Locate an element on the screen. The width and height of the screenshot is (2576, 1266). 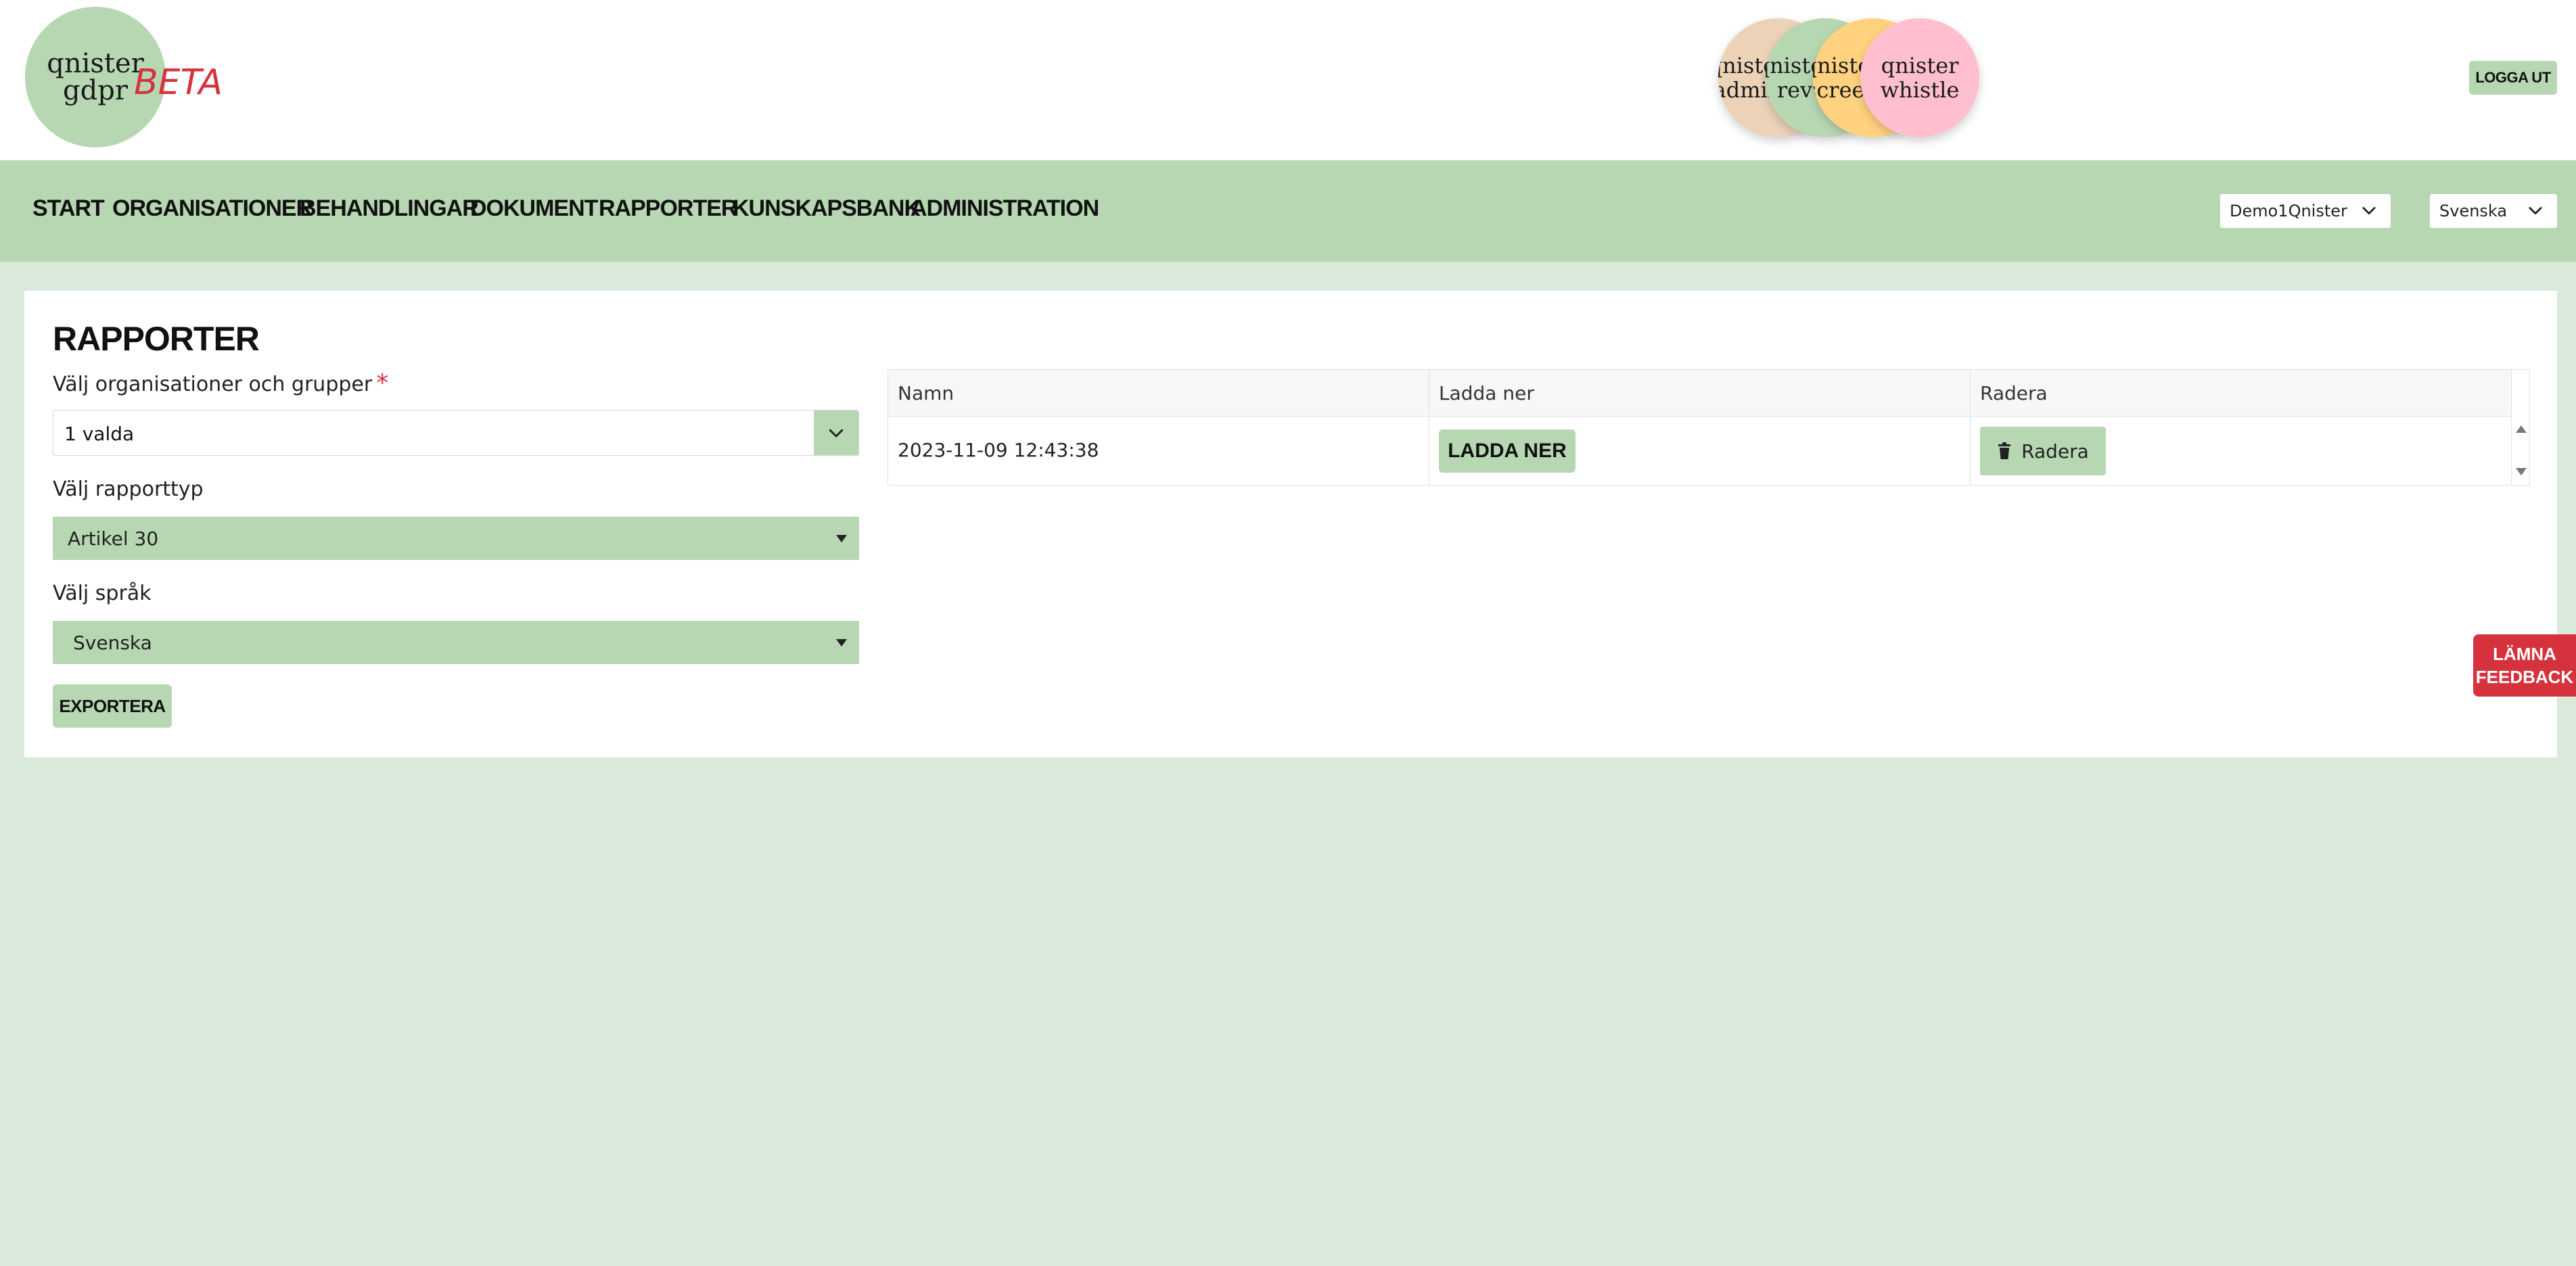
cell-delete: Radera is located at coordinates (2241, 450).